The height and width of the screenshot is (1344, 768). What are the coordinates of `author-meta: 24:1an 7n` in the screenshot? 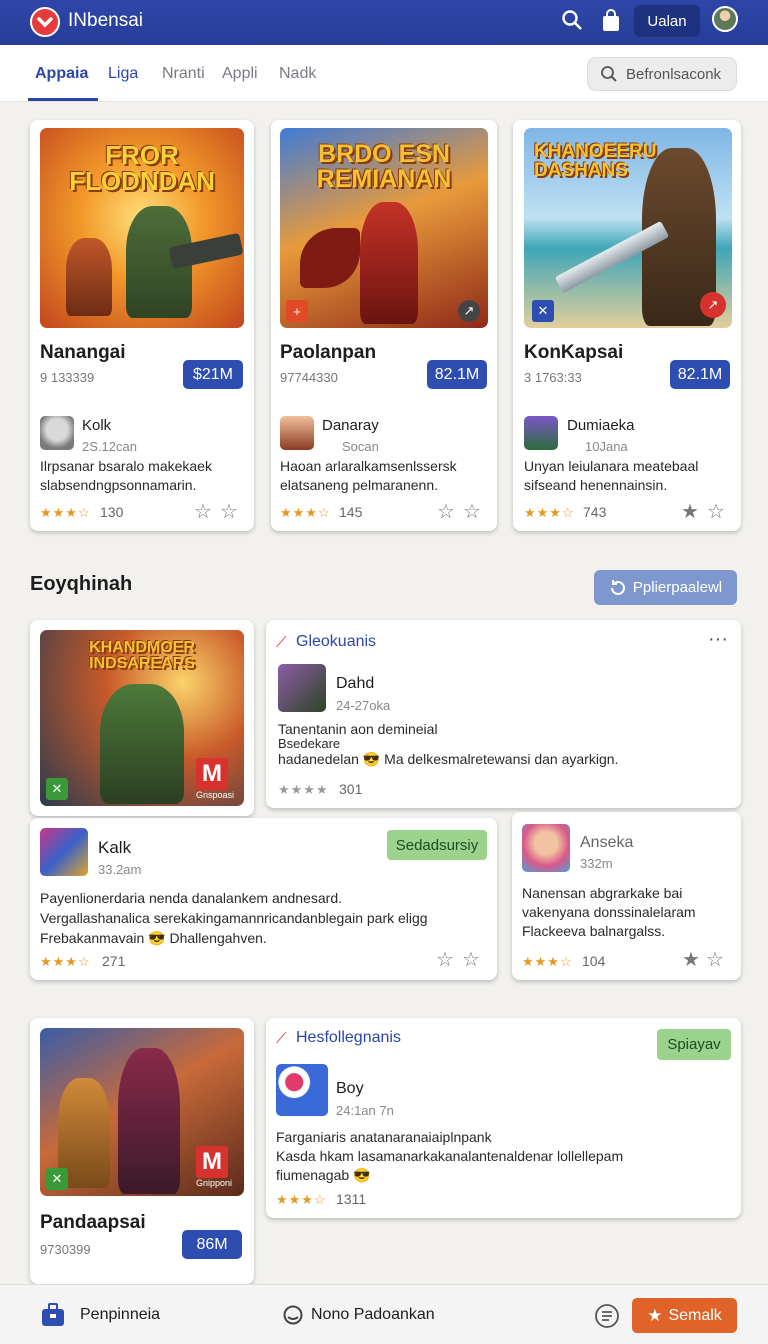 It's located at (365, 1110).